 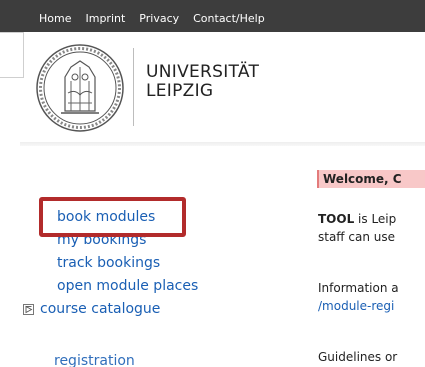 I want to click on sidebar-item-open-module-places: open module places, so click(x=140, y=286).